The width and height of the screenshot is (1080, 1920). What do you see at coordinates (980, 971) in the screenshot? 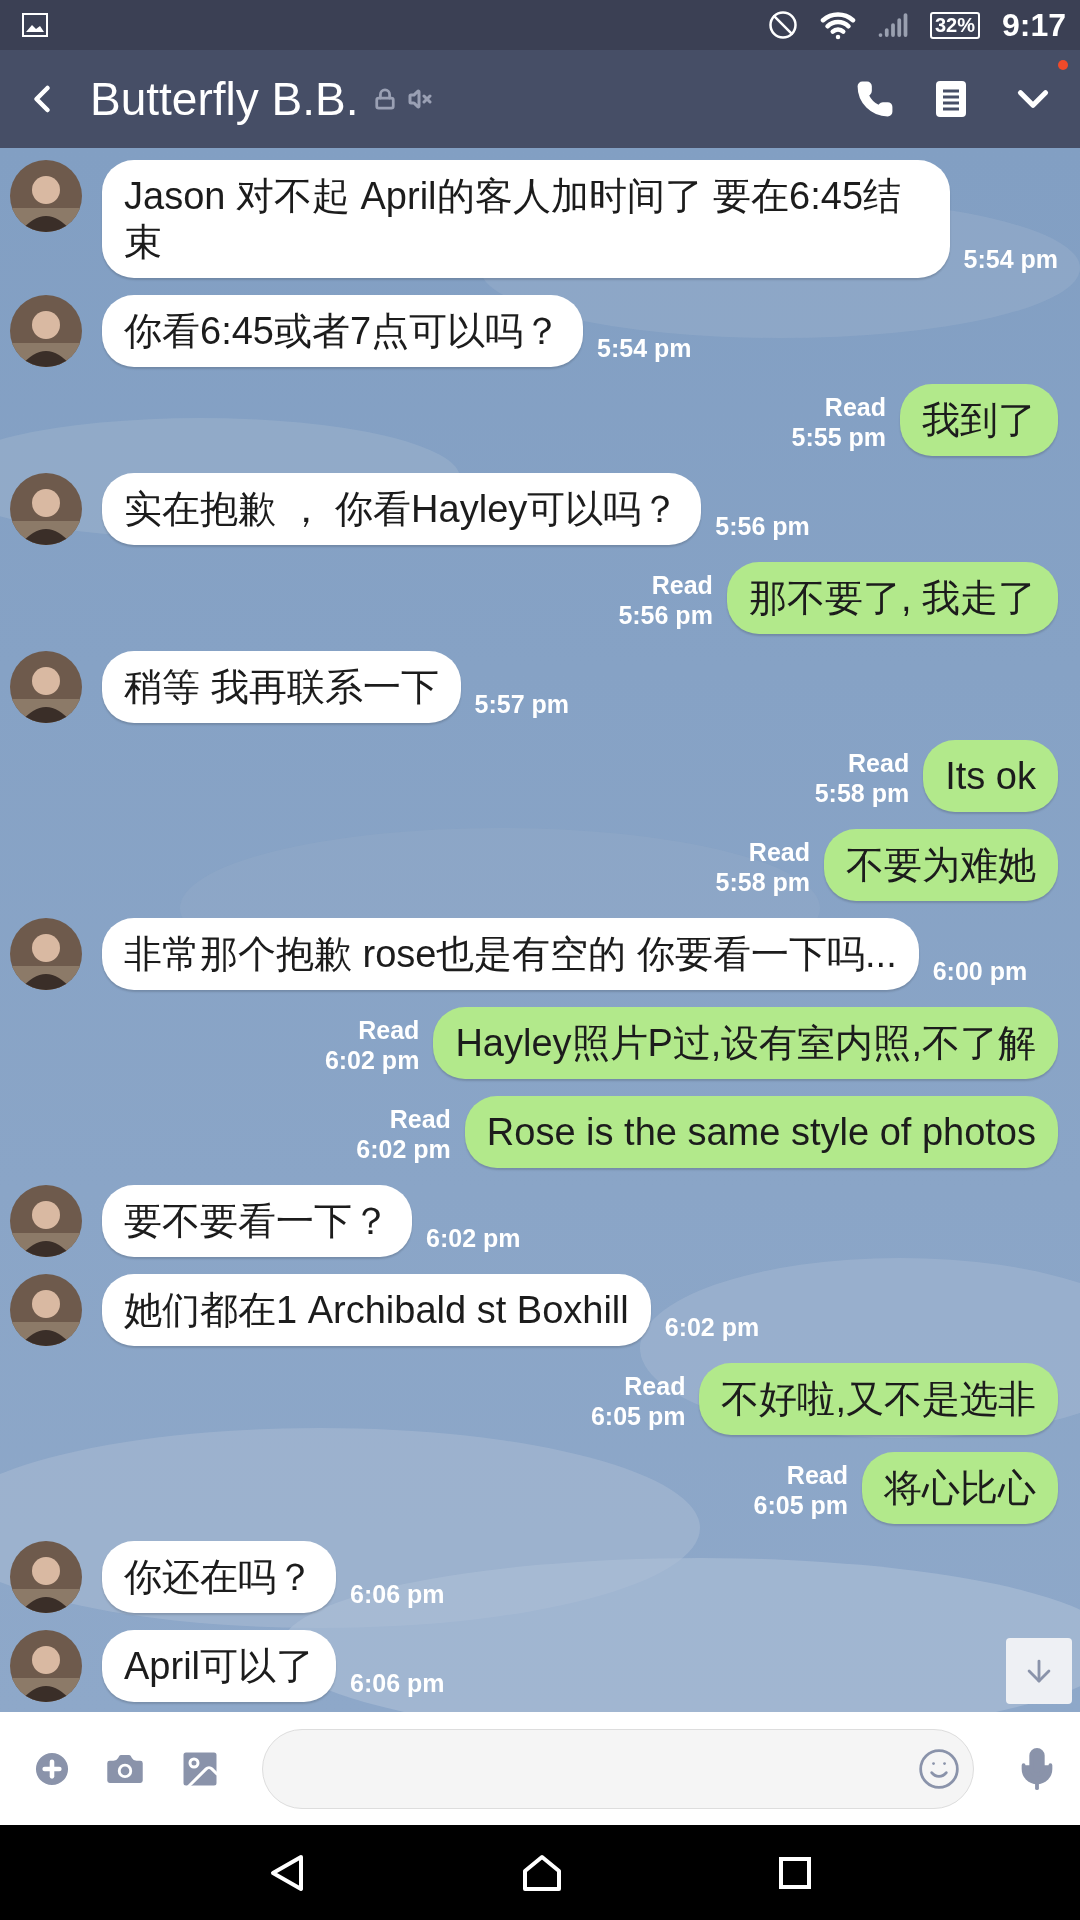
I see `message-time: 6:00 pm` at bounding box center [980, 971].